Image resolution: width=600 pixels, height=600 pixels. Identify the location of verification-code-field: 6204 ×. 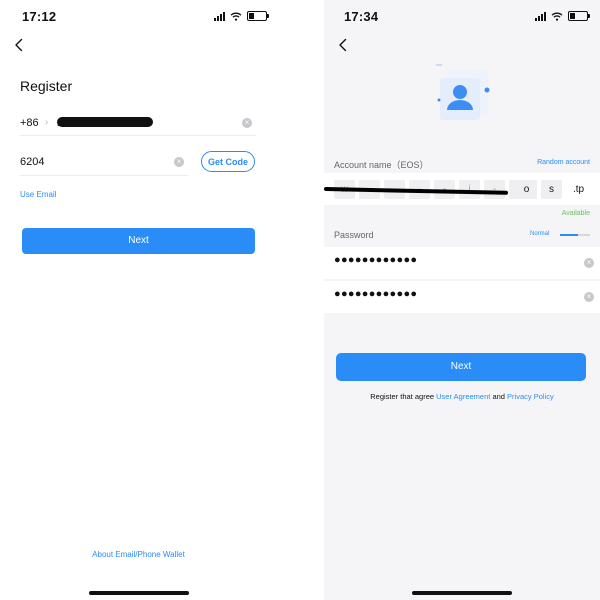
(104, 163).